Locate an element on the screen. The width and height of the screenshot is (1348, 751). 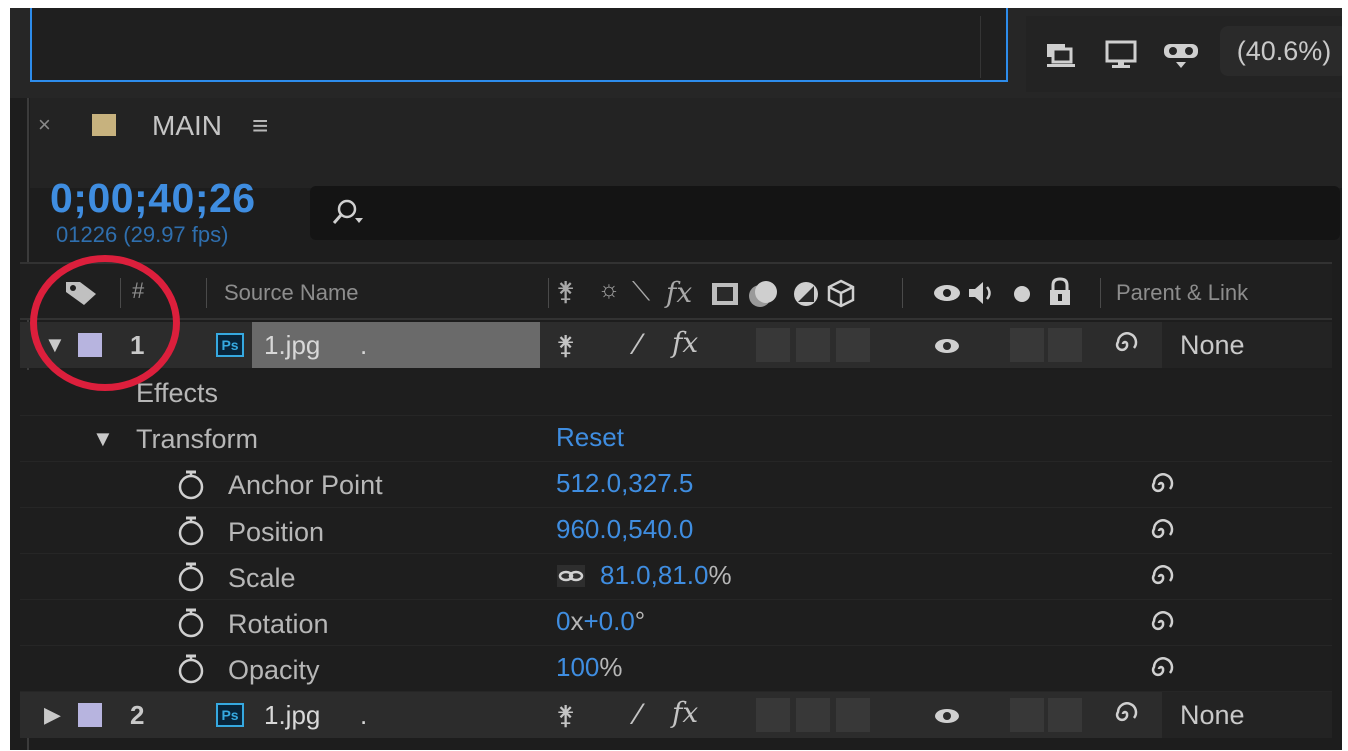
snapshot-icon is located at coordinates (1061, 55).